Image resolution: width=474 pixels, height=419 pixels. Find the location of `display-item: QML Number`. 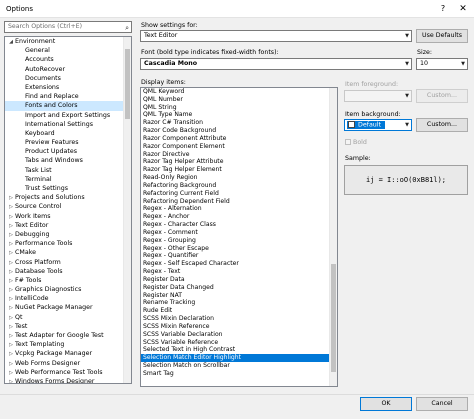

display-item: QML Number is located at coordinates (239, 100).